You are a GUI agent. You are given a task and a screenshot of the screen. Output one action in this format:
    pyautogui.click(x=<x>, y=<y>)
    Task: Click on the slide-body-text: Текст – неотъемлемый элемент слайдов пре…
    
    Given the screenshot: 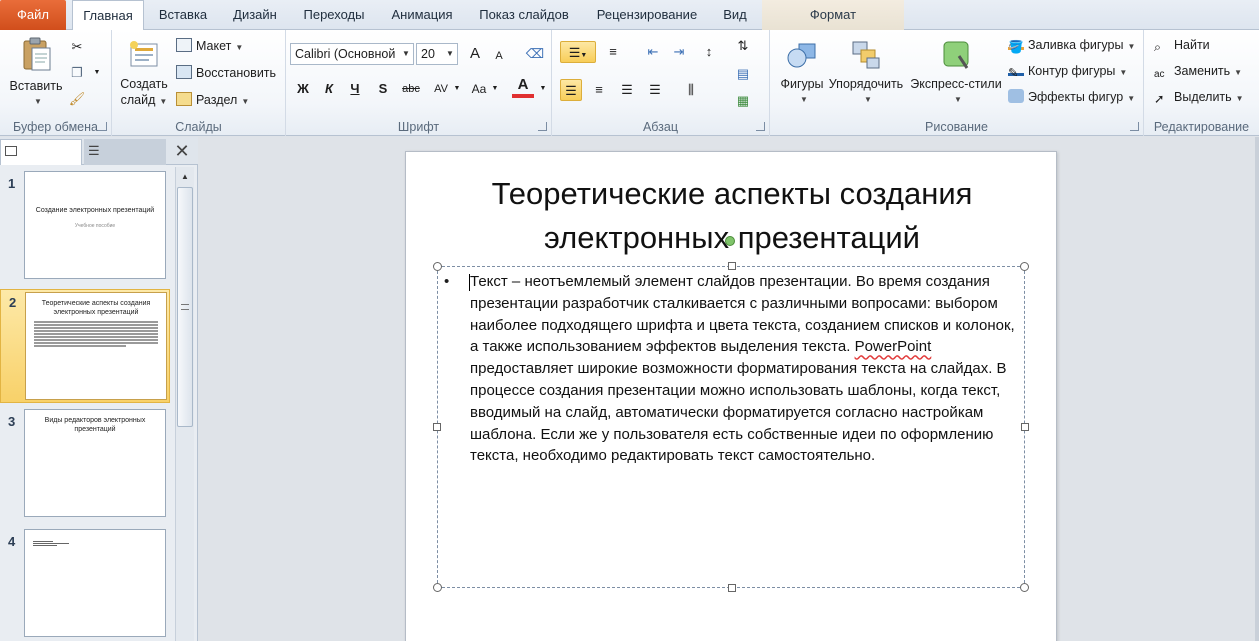 What is the action you would take?
    pyautogui.click(x=745, y=369)
    